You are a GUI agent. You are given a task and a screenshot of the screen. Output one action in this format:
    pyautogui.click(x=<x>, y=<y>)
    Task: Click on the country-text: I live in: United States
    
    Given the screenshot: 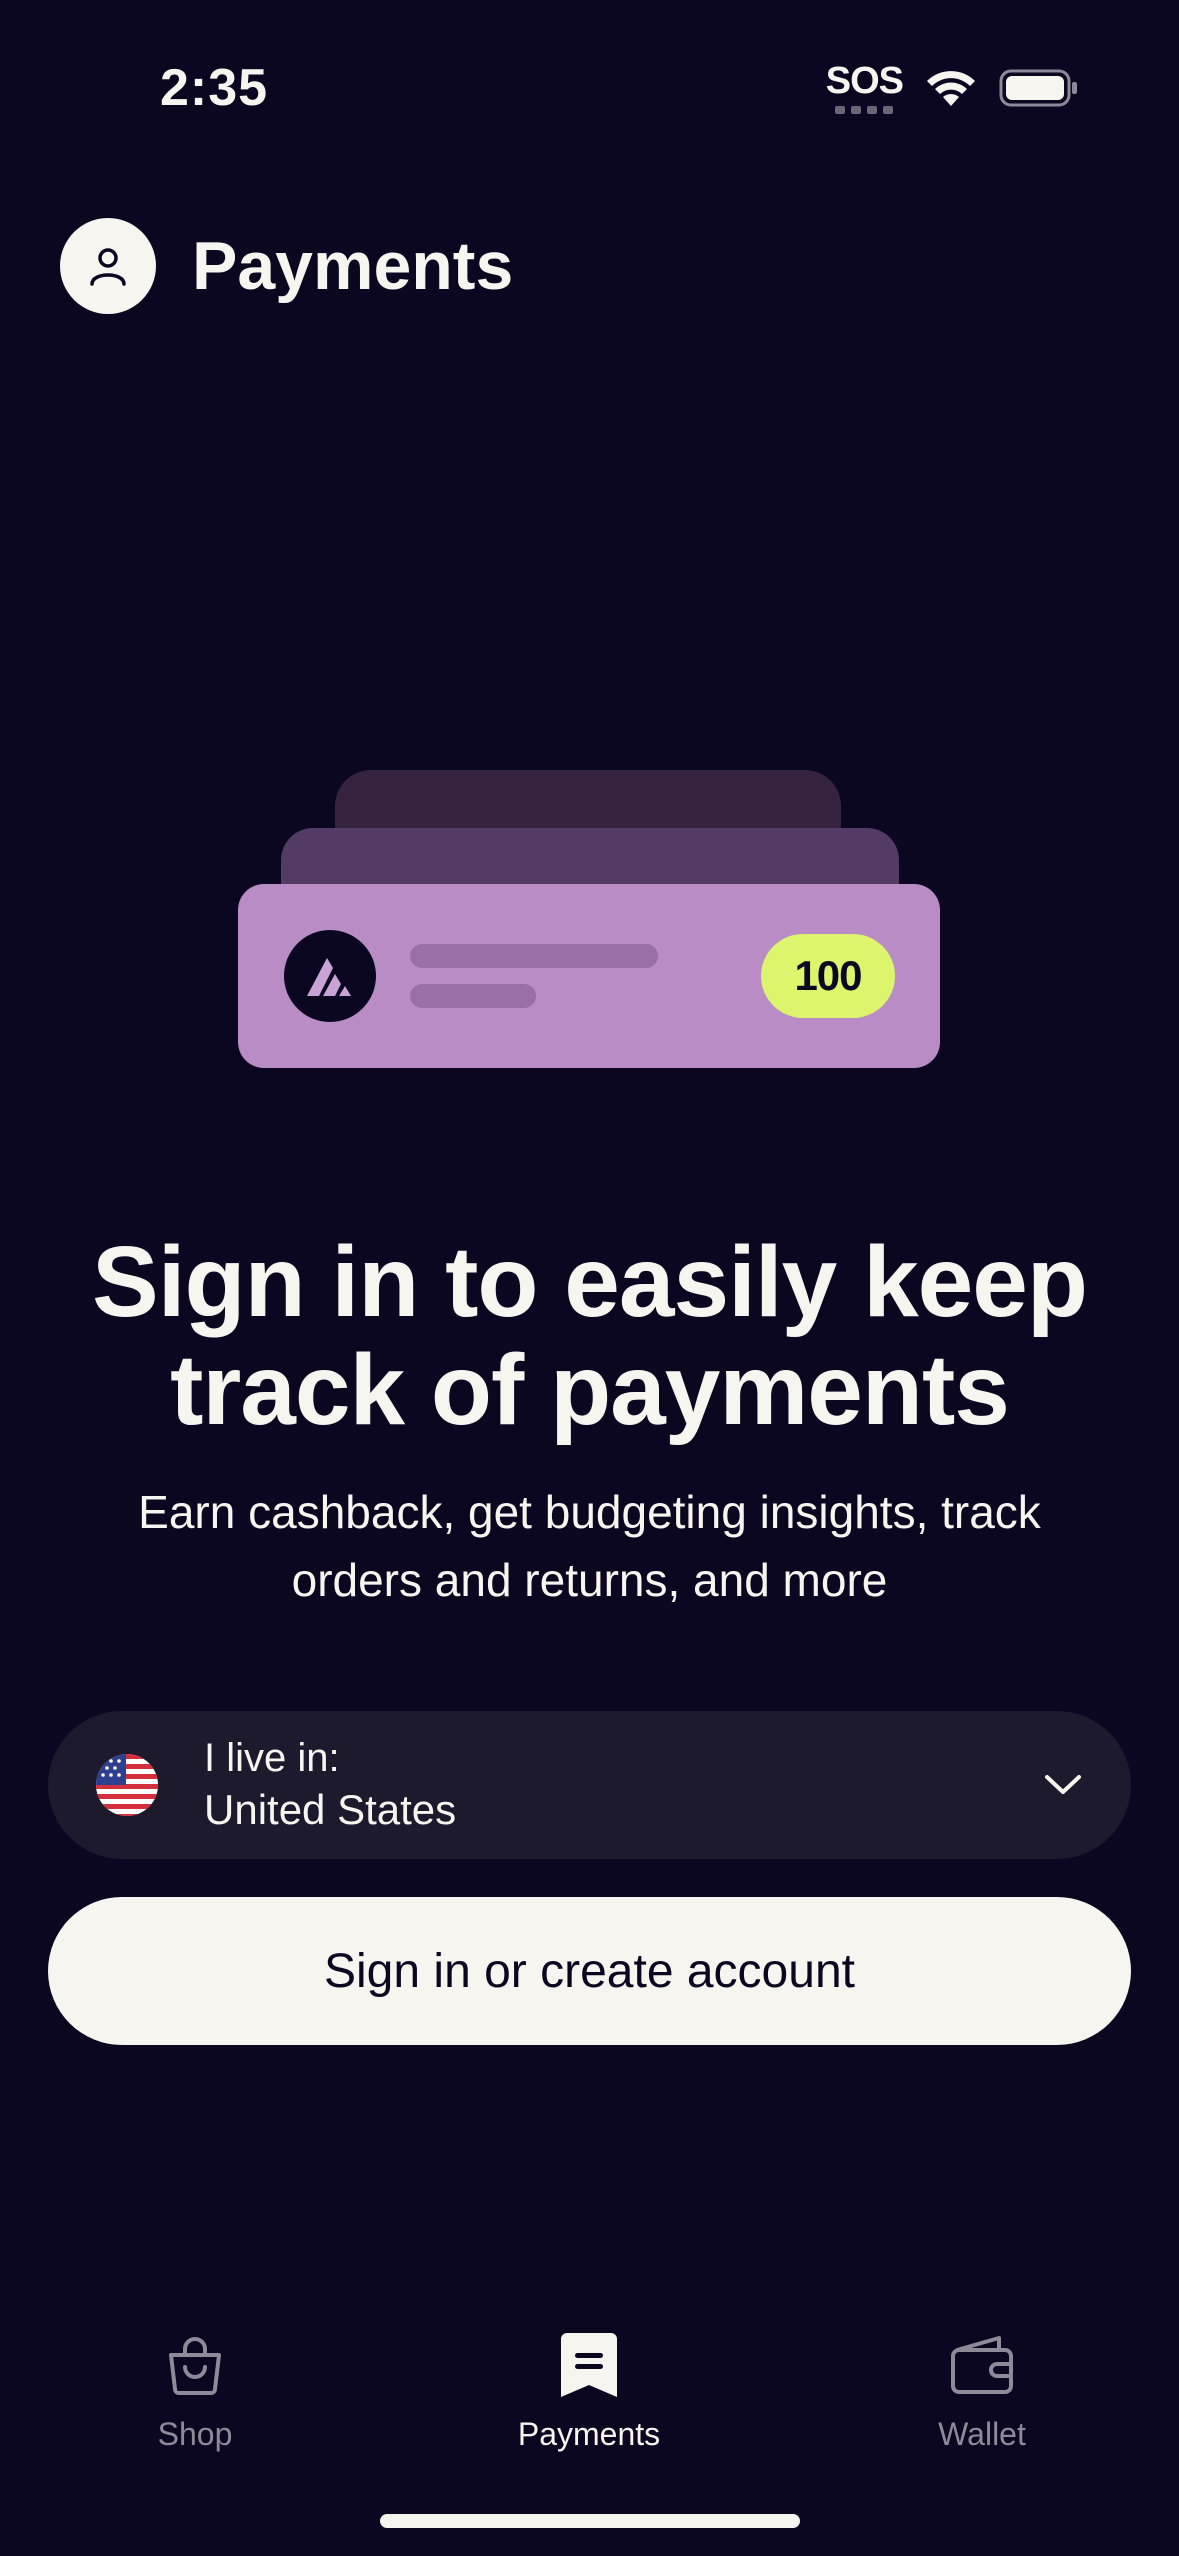 What is the action you would take?
    pyautogui.click(x=622, y=1785)
    